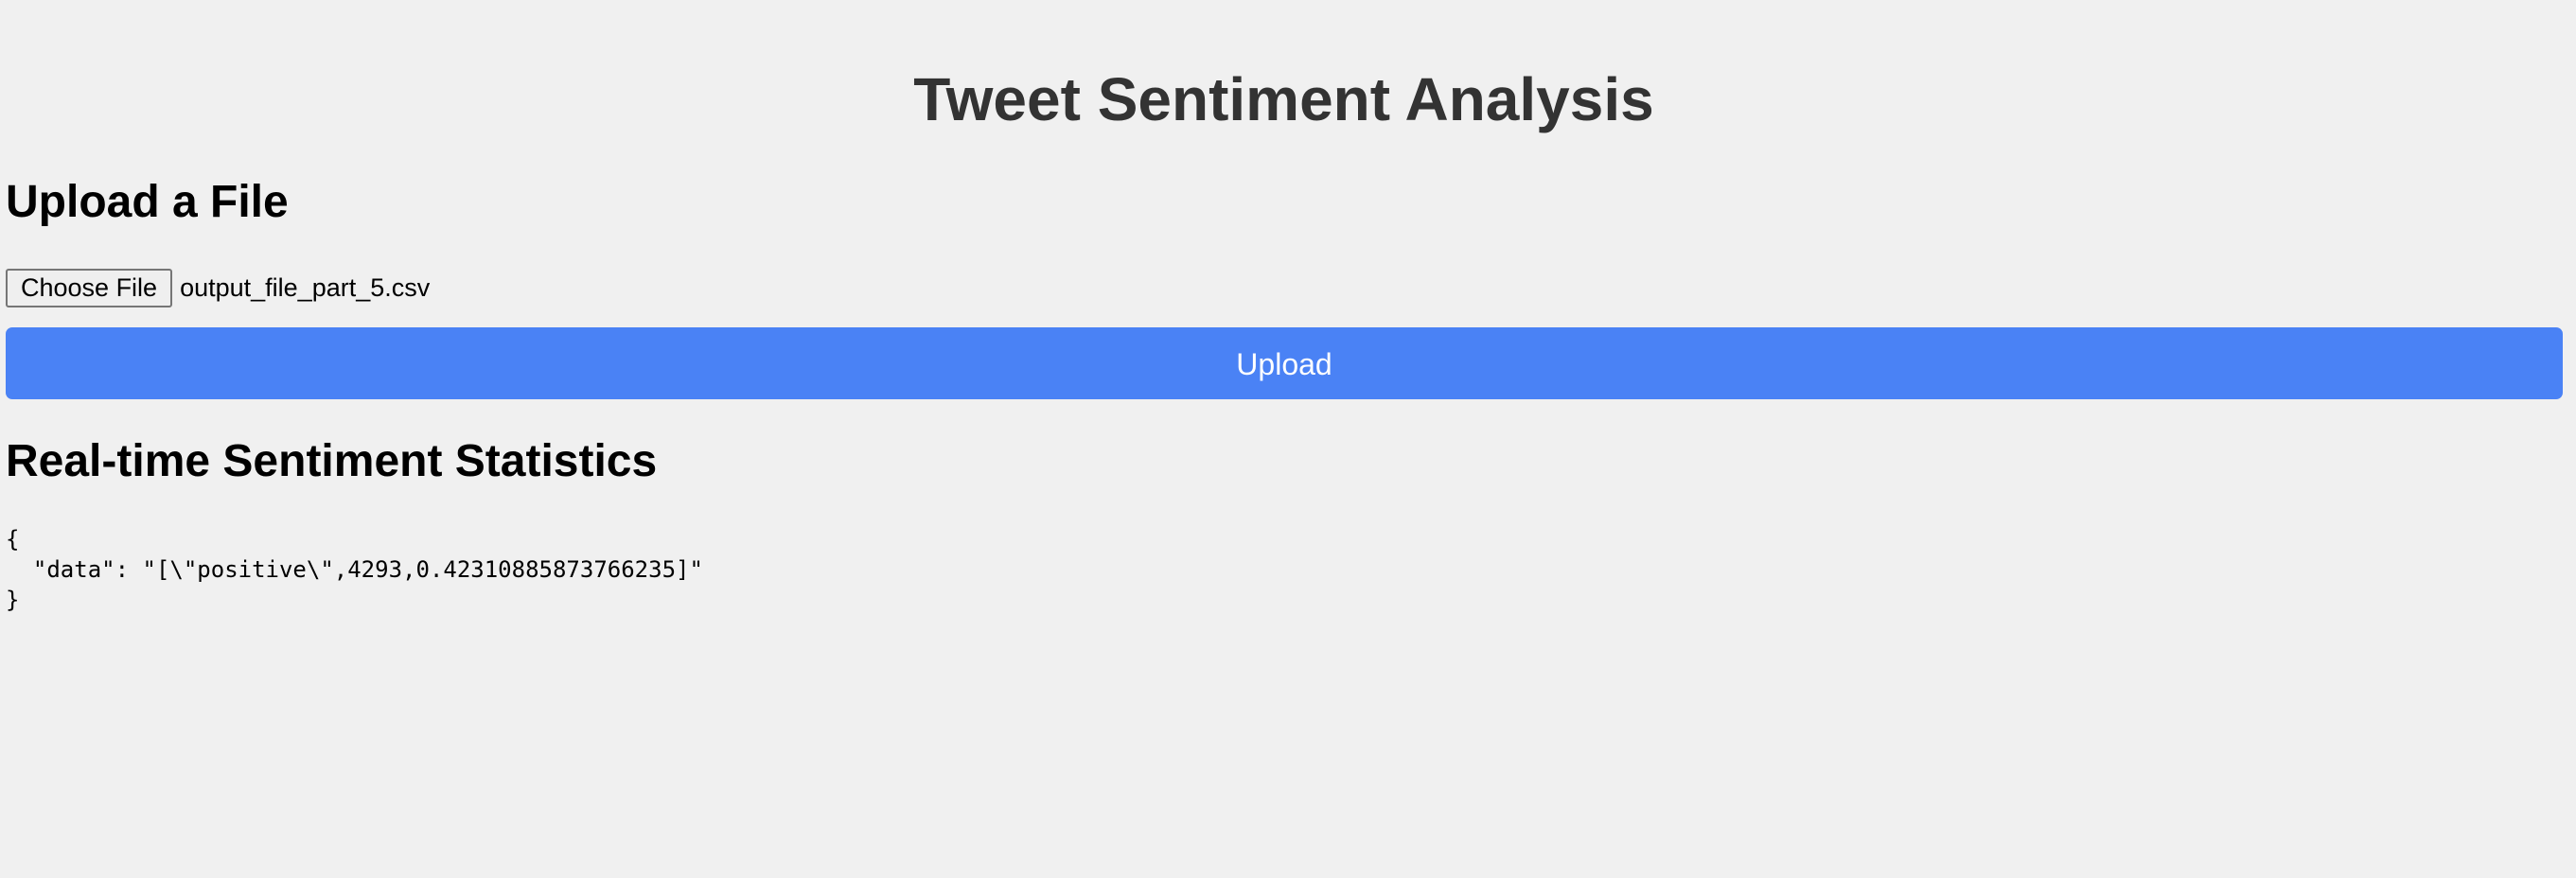  What do you see at coordinates (305, 287) in the screenshot?
I see `selected-file-name: output_file_part_5.csv` at bounding box center [305, 287].